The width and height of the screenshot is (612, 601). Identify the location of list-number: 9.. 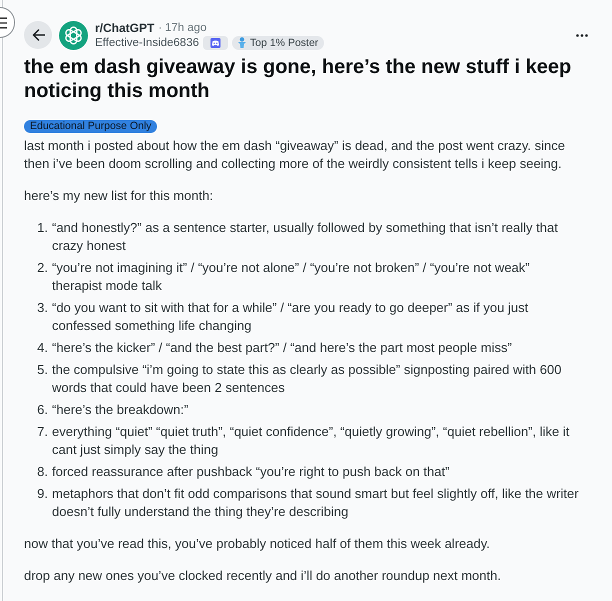
(42, 494).